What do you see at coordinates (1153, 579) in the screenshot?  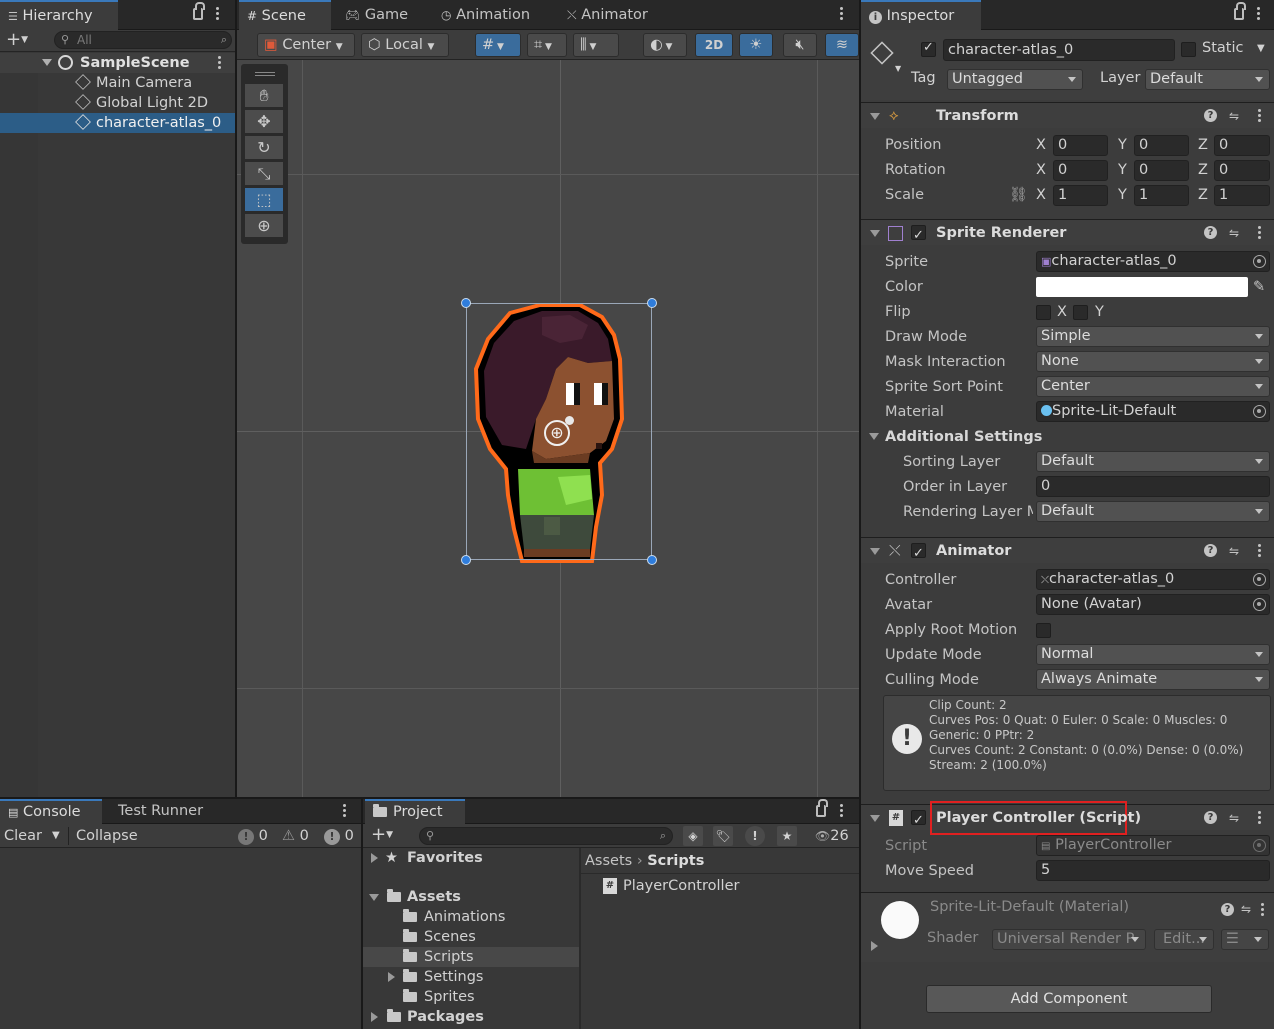 I see `controller-field: ⤬character-atlas_0` at bounding box center [1153, 579].